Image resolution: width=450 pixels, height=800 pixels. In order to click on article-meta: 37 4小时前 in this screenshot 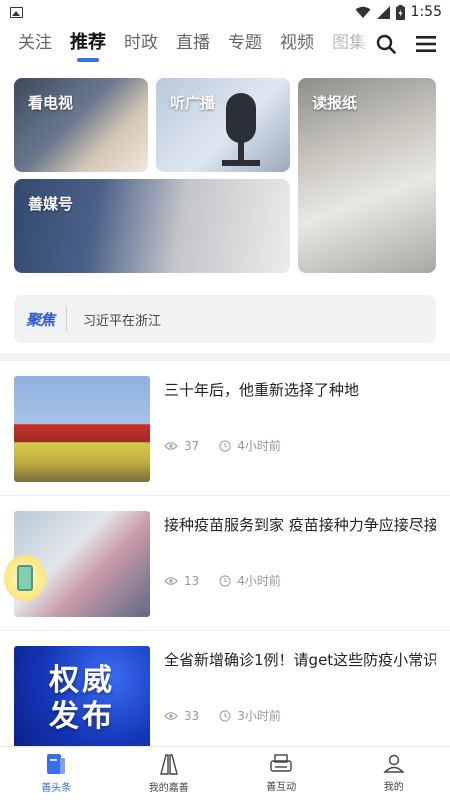, I will do `click(222, 445)`.